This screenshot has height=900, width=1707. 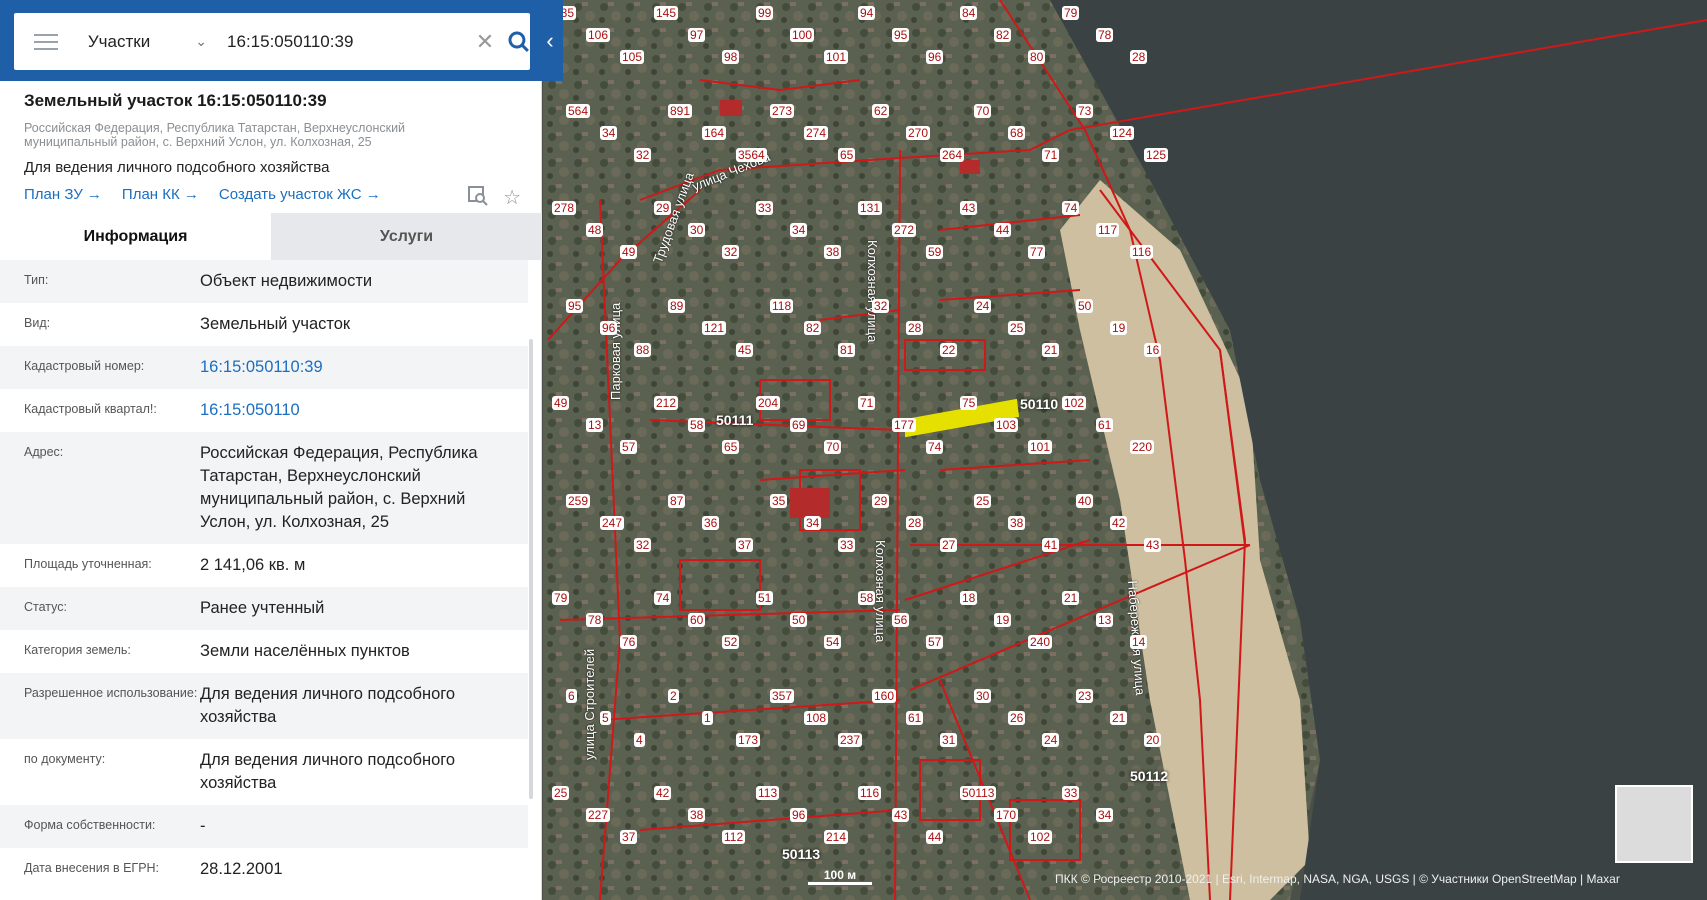 I want to click on row-label: Категория земель:, so click(x=77, y=650).